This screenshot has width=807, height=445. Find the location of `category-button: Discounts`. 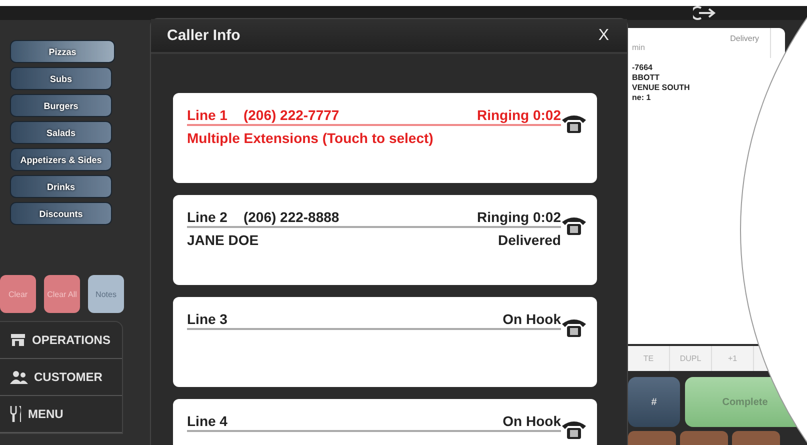

category-button: Discounts is located at coordinates (61, 213).